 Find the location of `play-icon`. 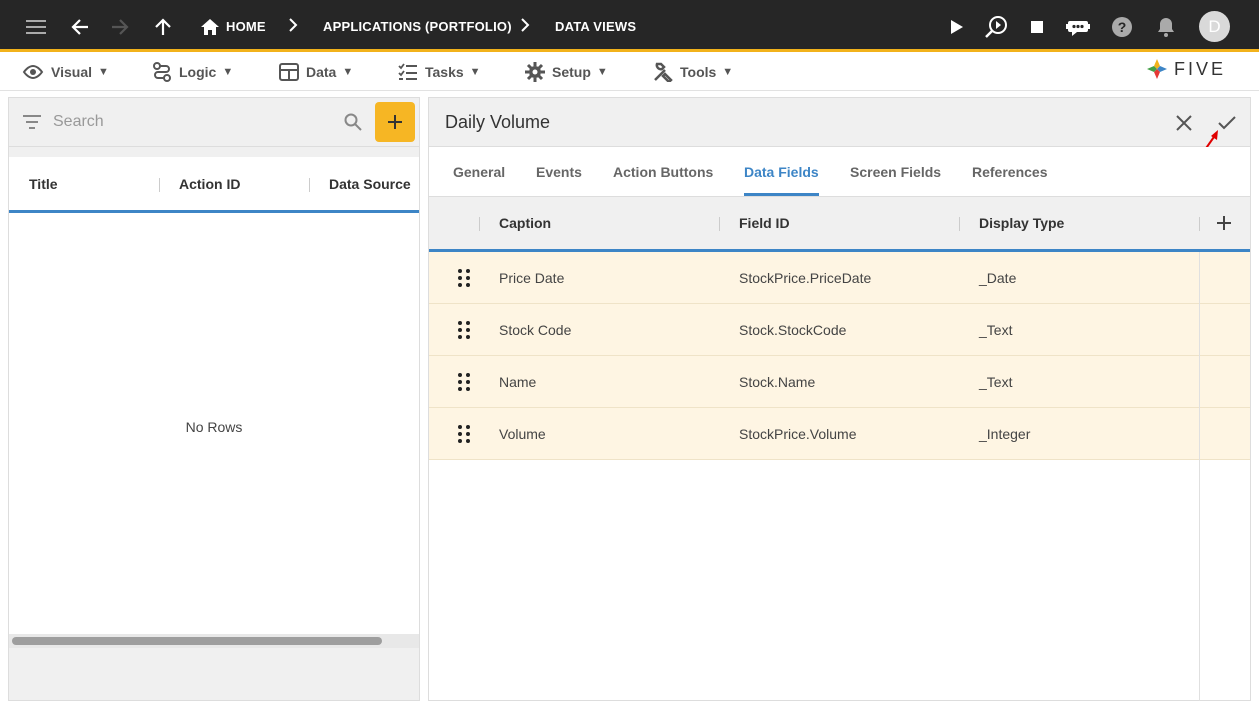

play-icon is located at coordinates (957, 27).